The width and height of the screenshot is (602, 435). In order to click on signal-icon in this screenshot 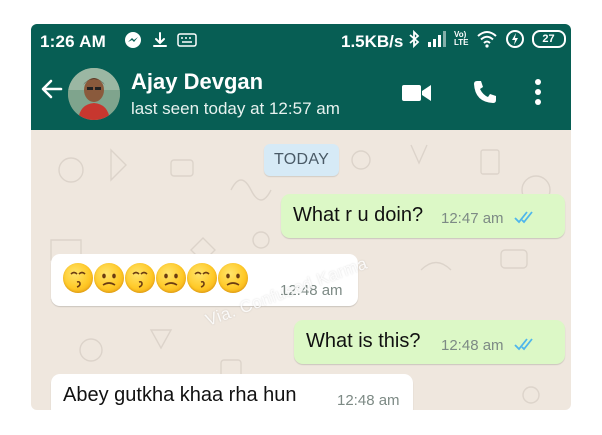, I will do `click(437, 39)`.